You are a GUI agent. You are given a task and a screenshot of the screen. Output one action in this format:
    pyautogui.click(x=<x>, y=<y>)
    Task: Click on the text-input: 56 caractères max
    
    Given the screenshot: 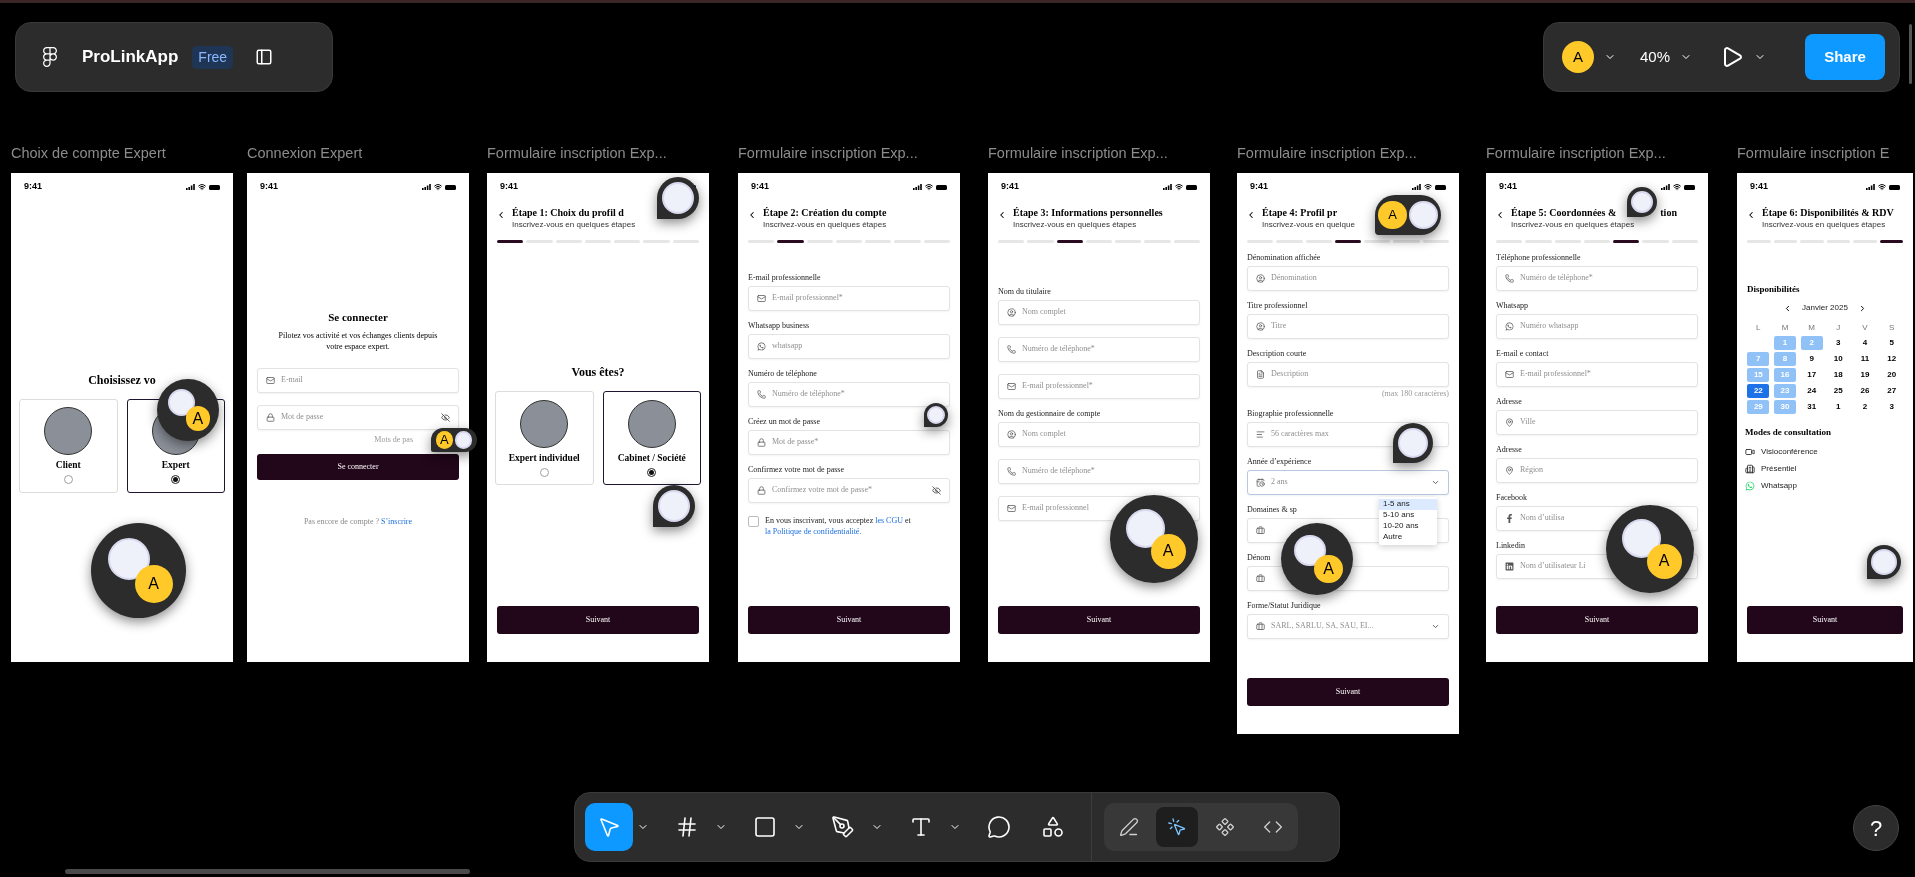 What is the action you would take?
    pyautogui.click(x=1300, y=434)
    